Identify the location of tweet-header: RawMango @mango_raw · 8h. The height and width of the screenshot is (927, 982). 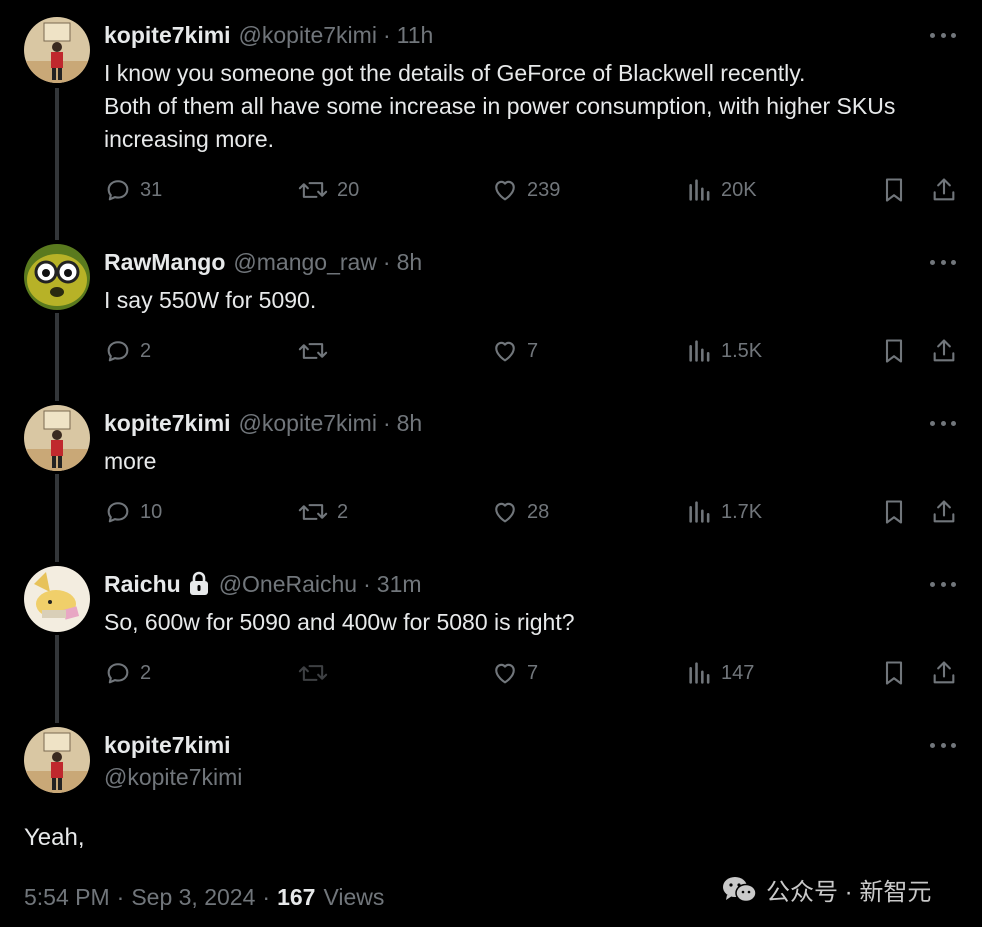
(263, 262).